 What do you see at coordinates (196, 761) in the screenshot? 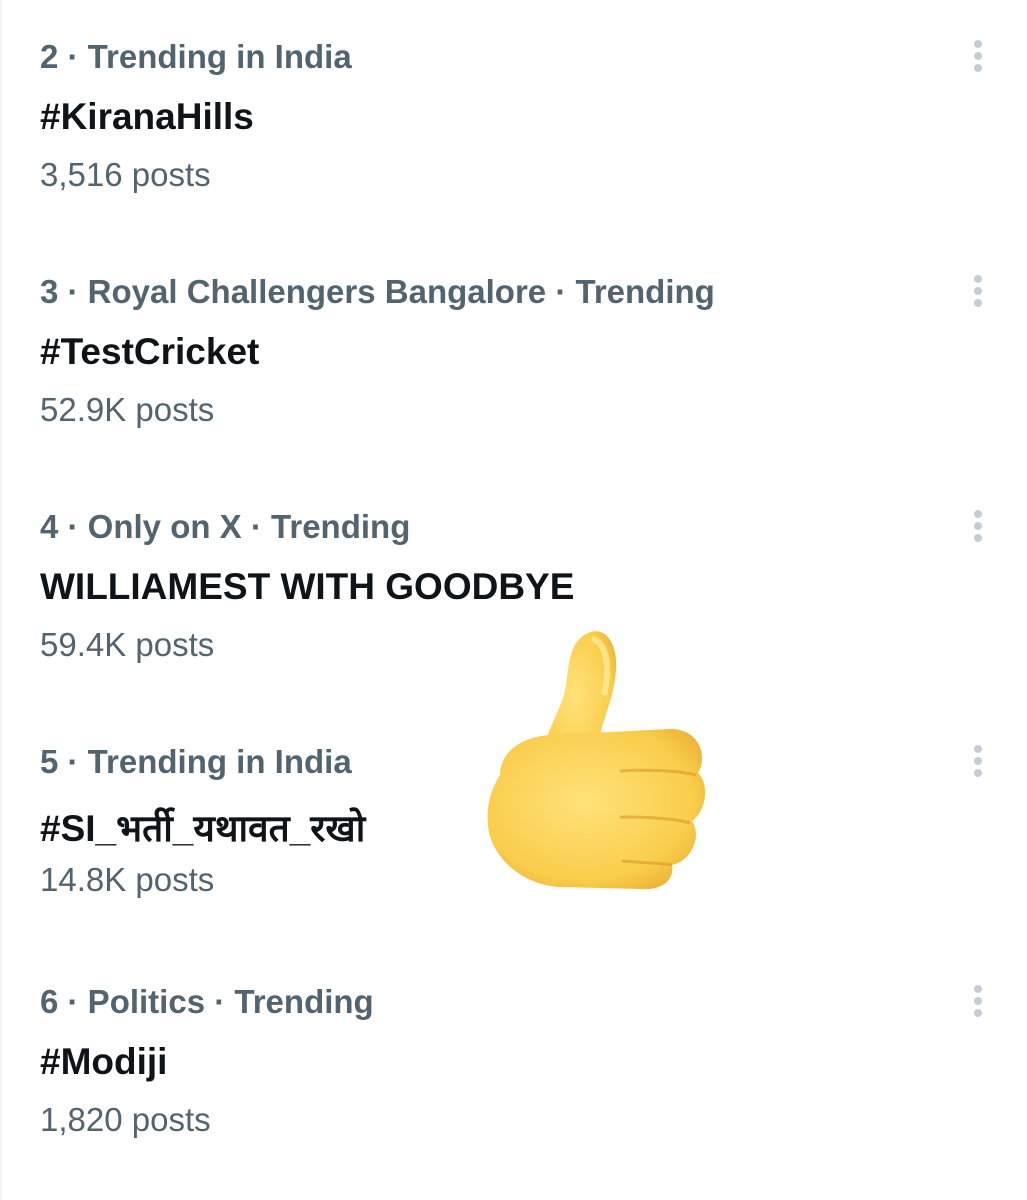
I see `trend-meta: 5 · Trending in India` at bounding box center [196, 761].